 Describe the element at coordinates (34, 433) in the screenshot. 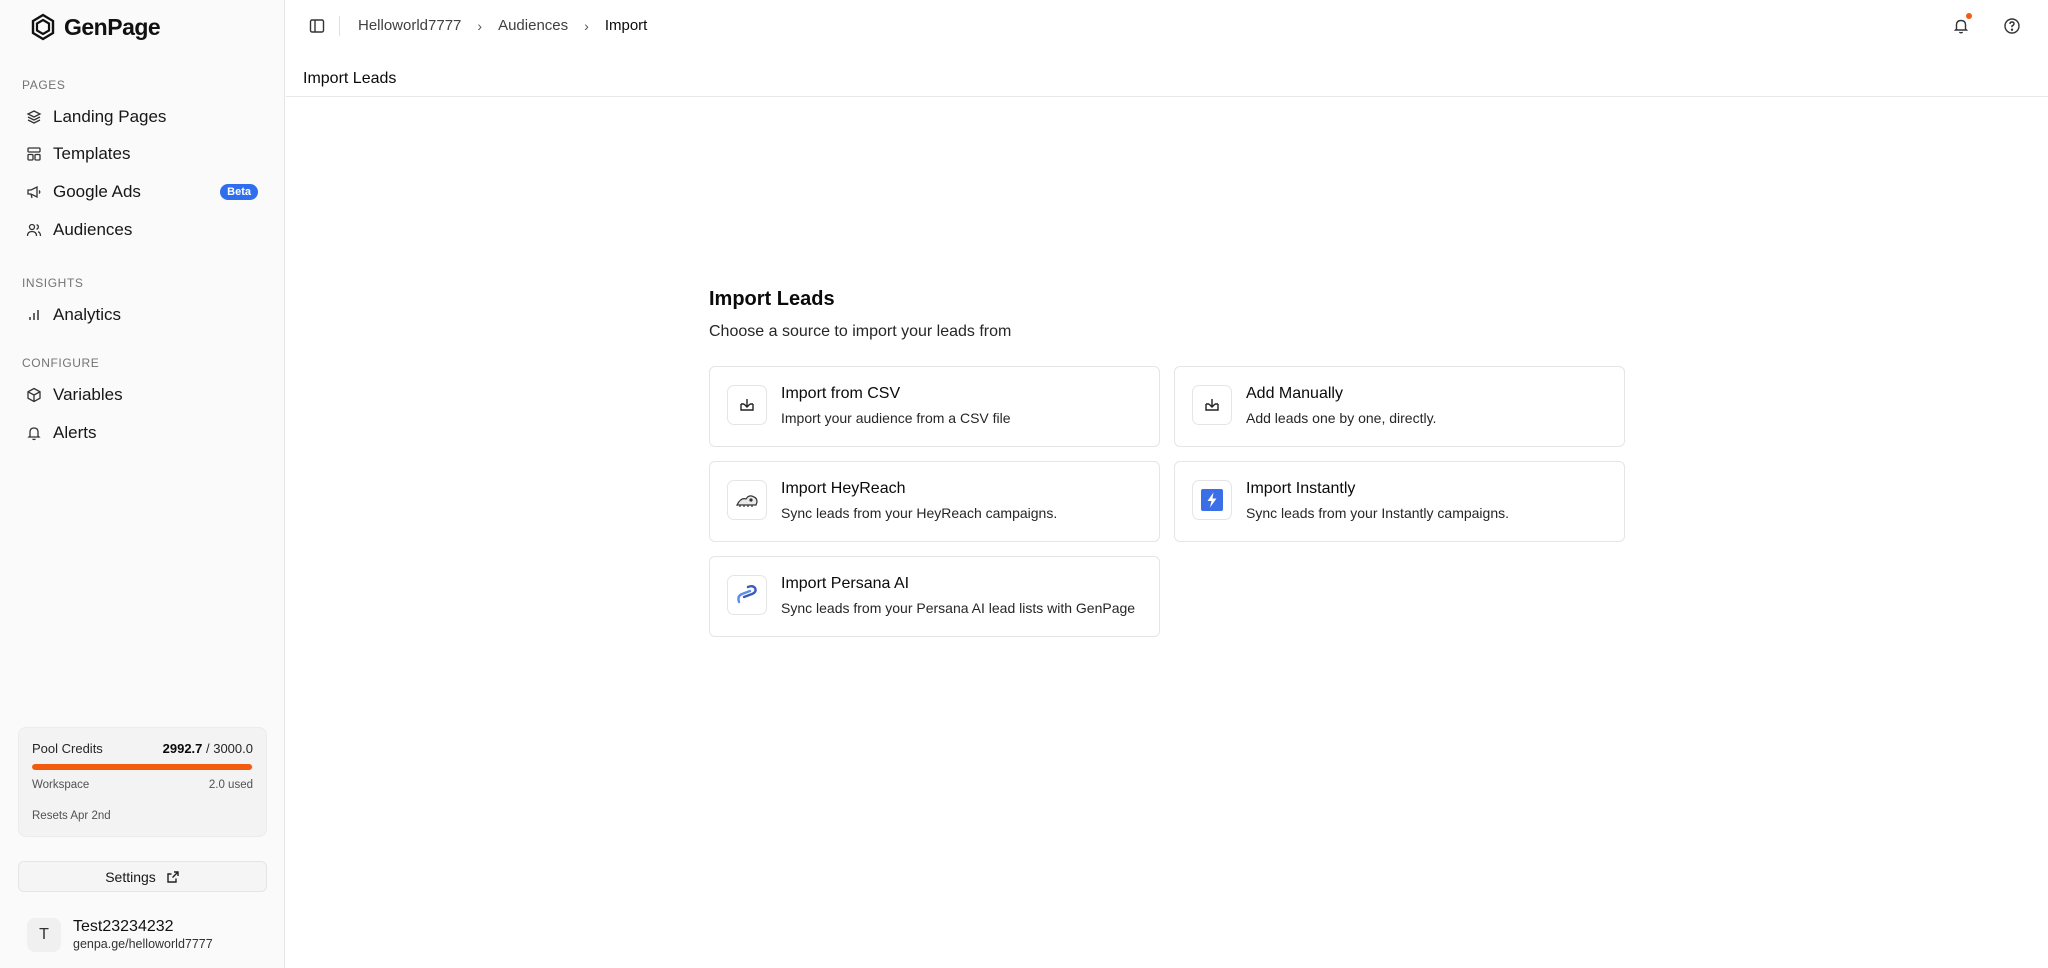

I see `bell-icon` at that location.